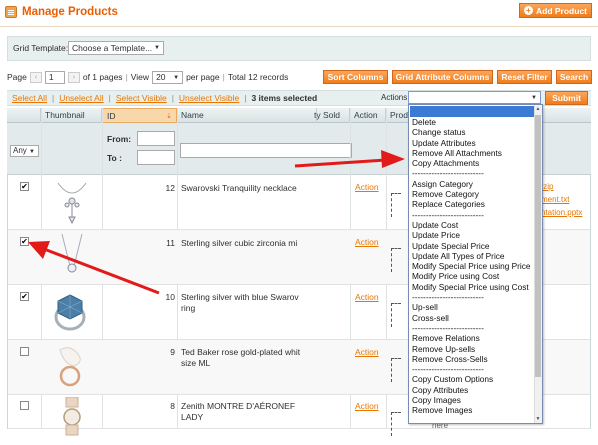  What do you see at coordinates (393, 159) in the screenshot?
I see `arrow-head-icon` at bounding box center [393, 159].